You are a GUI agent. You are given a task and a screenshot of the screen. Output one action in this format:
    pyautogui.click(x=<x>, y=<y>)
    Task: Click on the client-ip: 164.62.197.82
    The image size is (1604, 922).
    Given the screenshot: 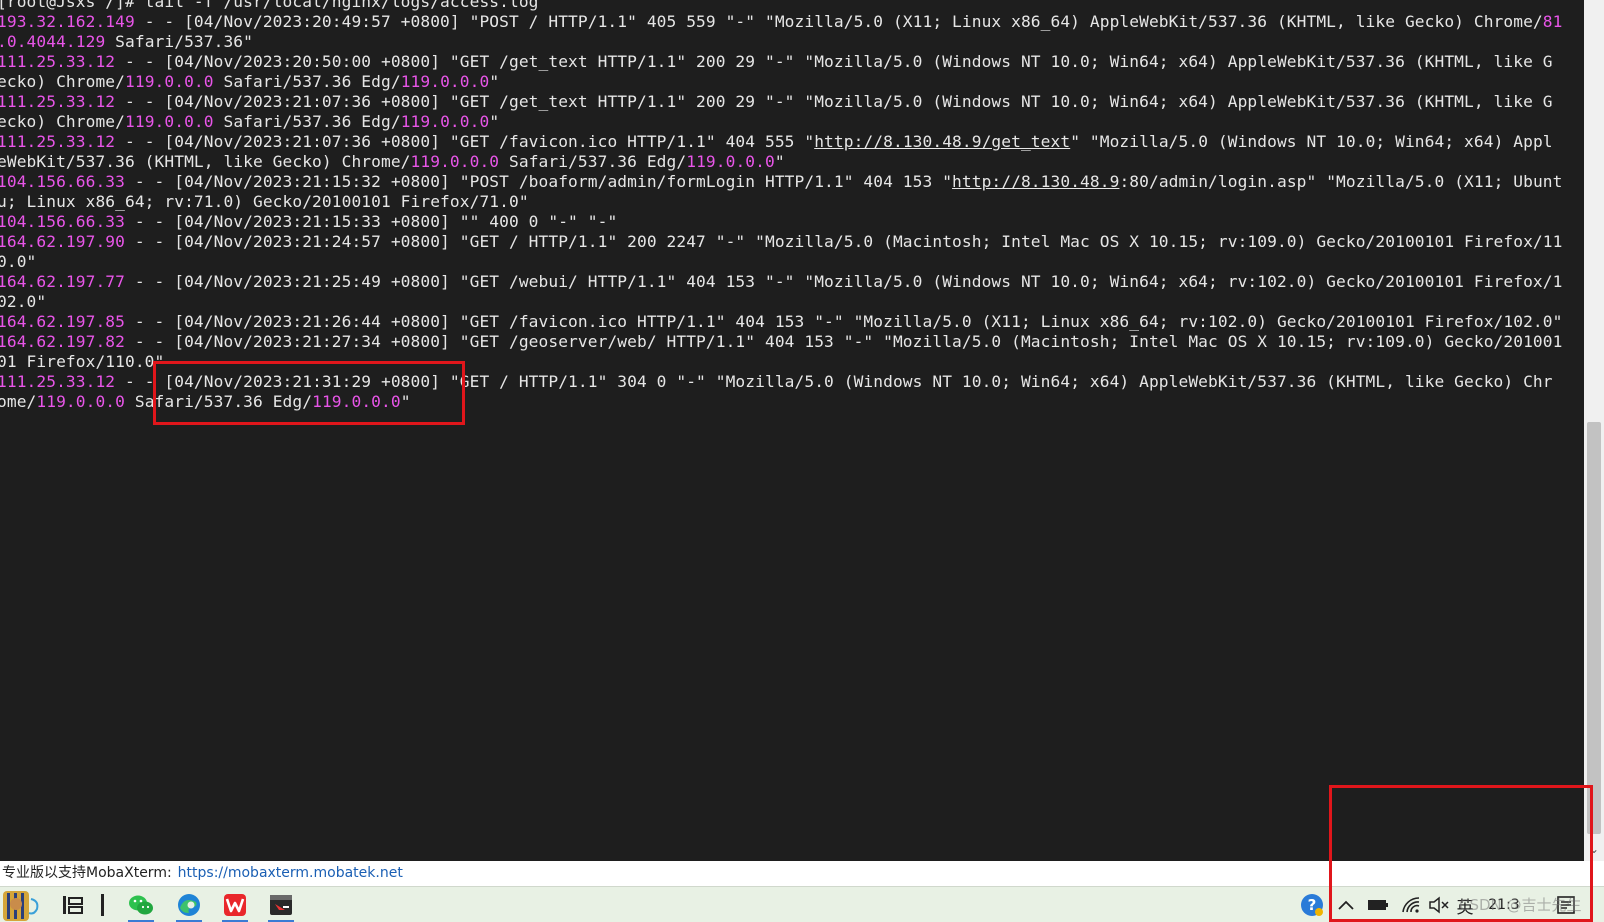 What is the action you would take?
    pyautogui.click(x=62, y=341)
    